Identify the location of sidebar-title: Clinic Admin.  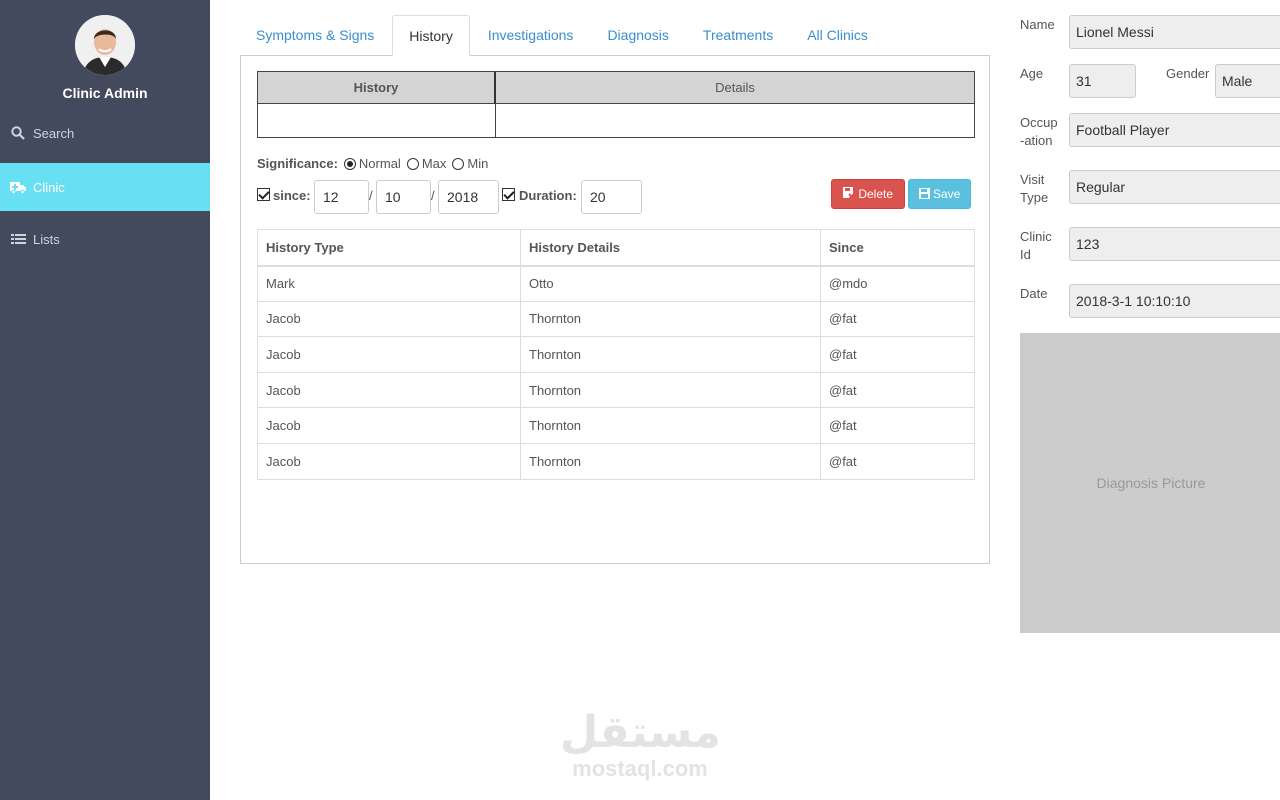
(105, 93).